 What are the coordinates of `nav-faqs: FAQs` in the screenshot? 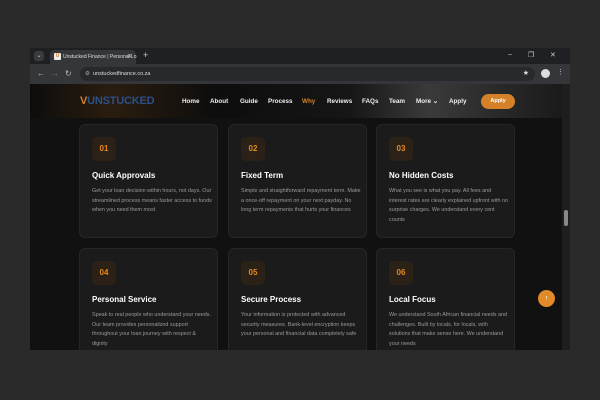 It's located at (370, 101).